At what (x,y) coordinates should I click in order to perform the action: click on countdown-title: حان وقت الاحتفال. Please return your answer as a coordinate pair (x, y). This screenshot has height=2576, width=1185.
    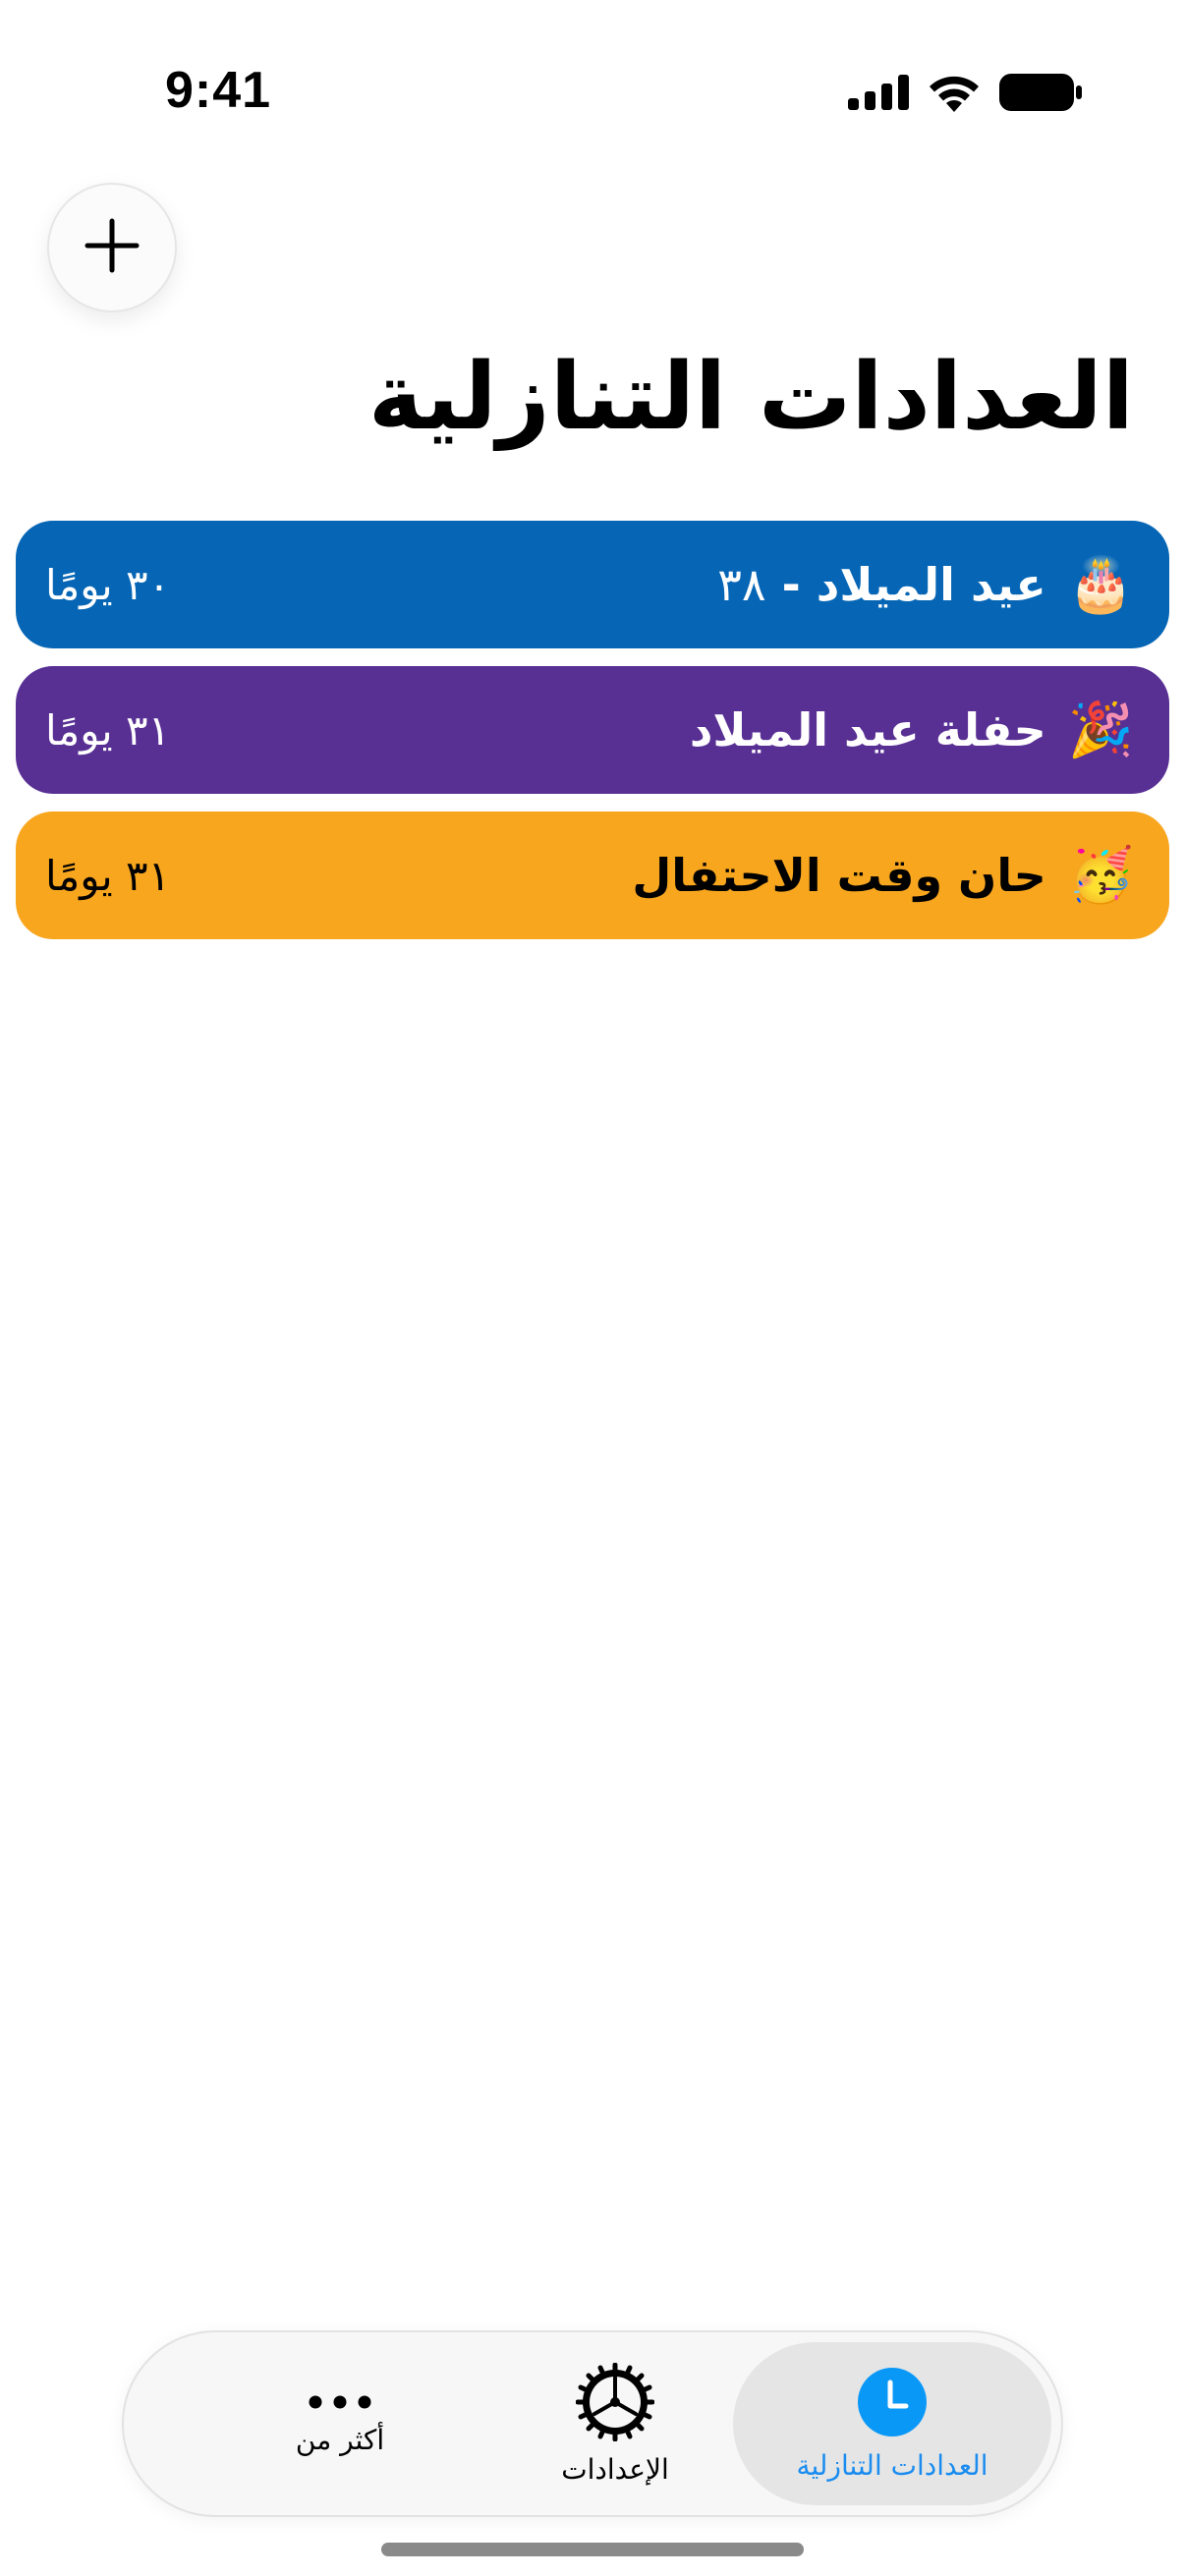
    Looking at the image, I should click on (839, 875).